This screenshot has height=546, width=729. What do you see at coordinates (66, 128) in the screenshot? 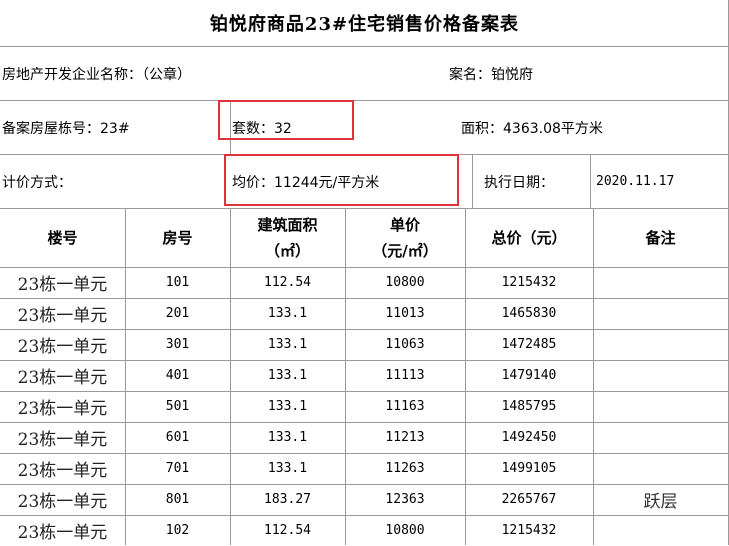
I see `building-number-label: 备案房屋栋号：23#` at bounding box center [66, 128].